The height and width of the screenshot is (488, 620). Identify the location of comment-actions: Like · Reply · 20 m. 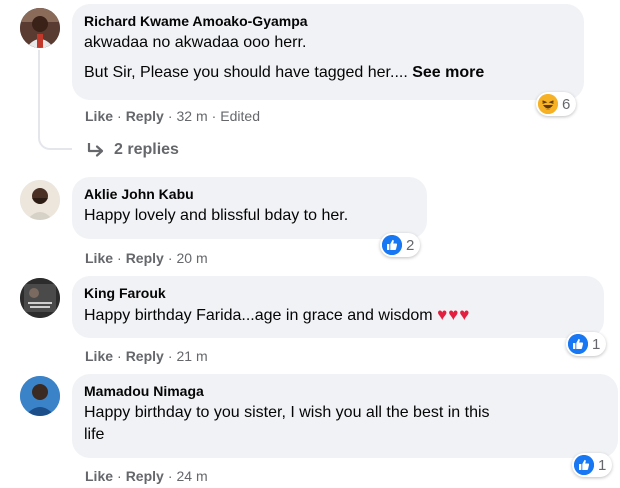
(146, 258).